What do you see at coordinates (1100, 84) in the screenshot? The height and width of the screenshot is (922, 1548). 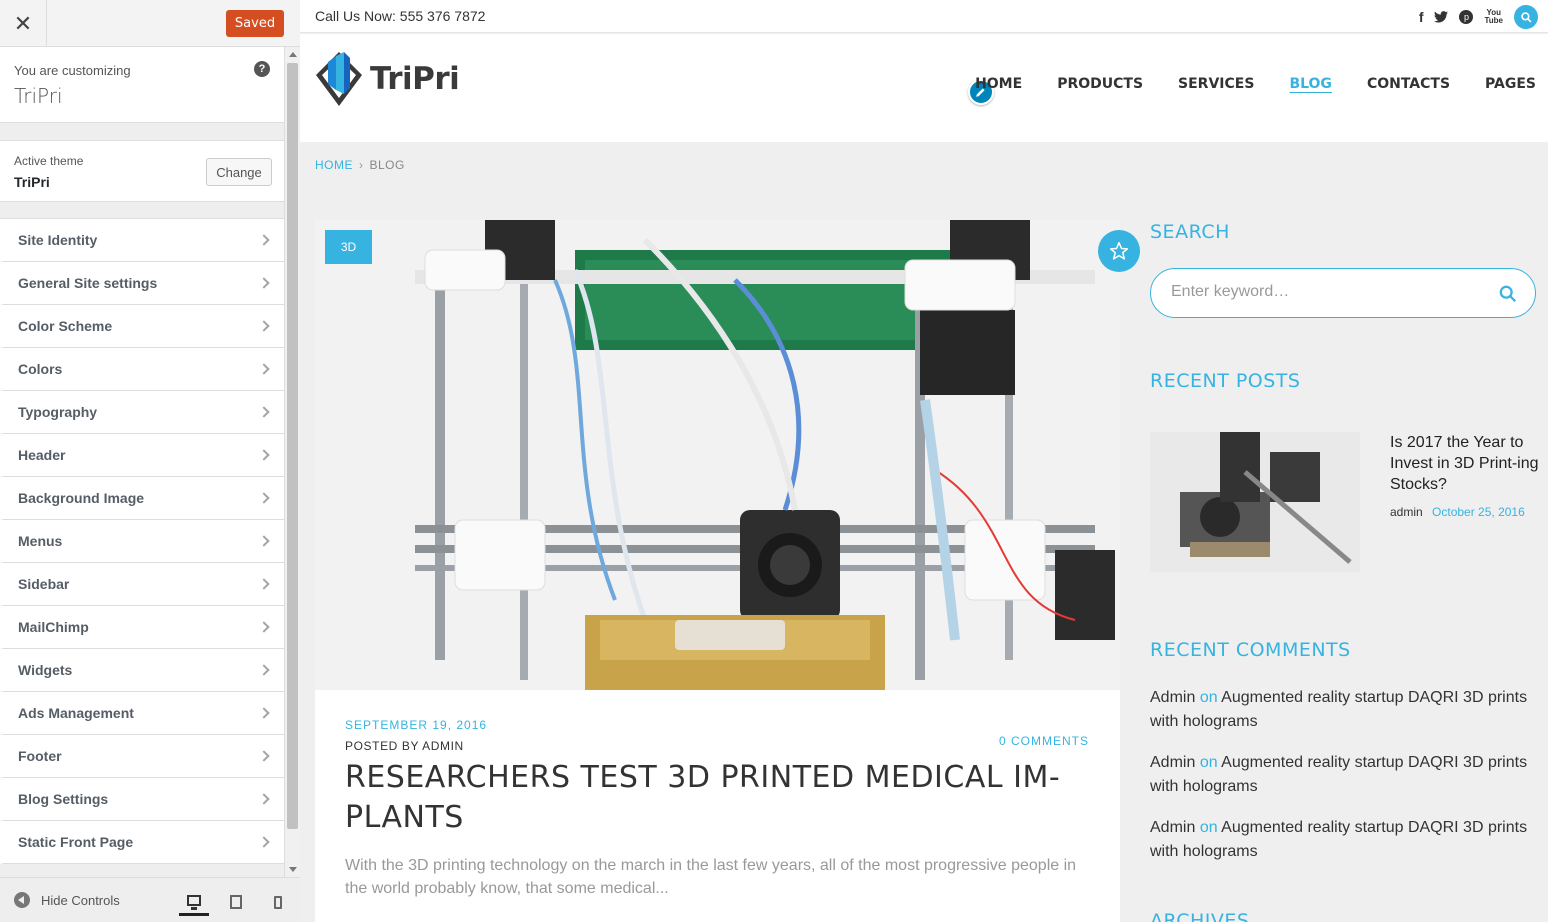 I see `nav-products: PRODUCTS` at bounding box center [1100, 84].